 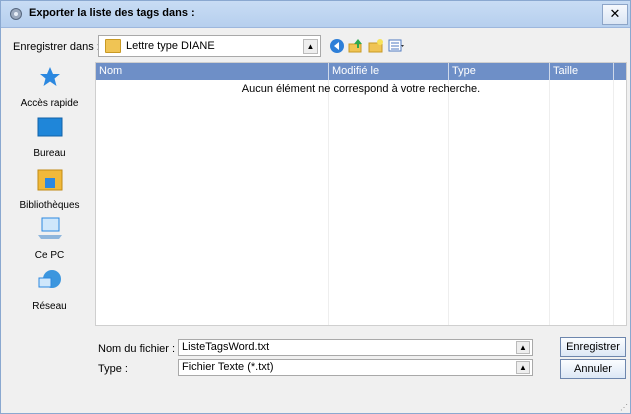 I want to click on filename-input: ListeTagsWord.txt ▲, so click(x=355, y=347).